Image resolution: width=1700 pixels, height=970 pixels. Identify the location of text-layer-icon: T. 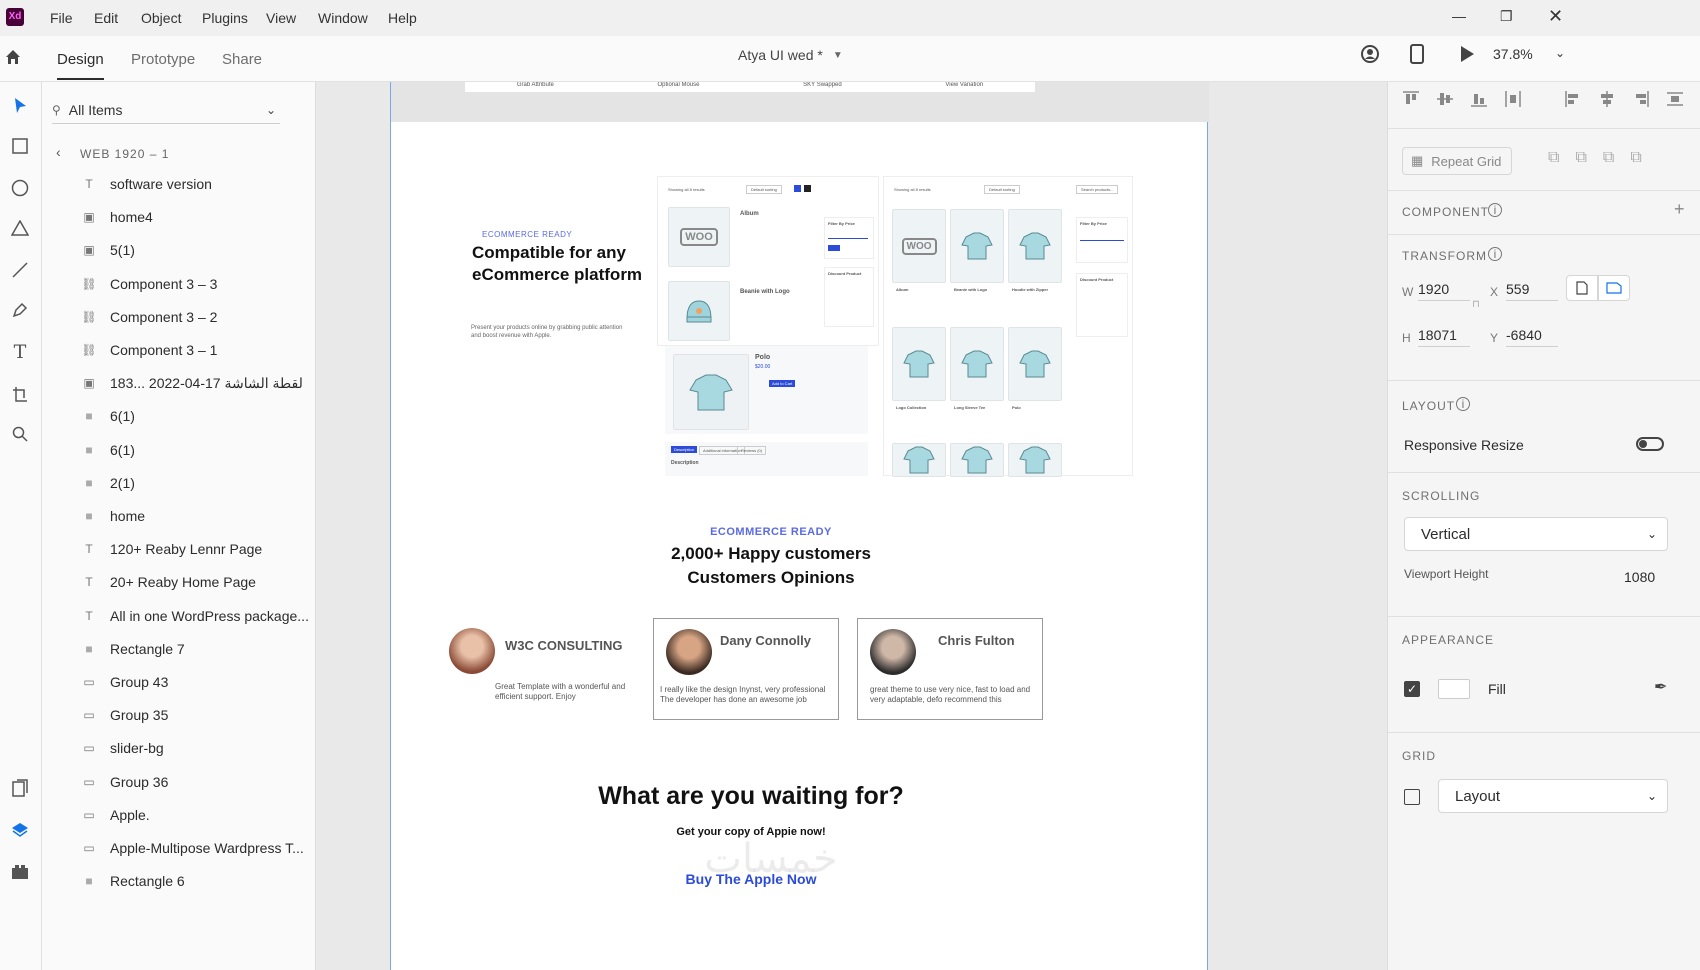
(89, 615).